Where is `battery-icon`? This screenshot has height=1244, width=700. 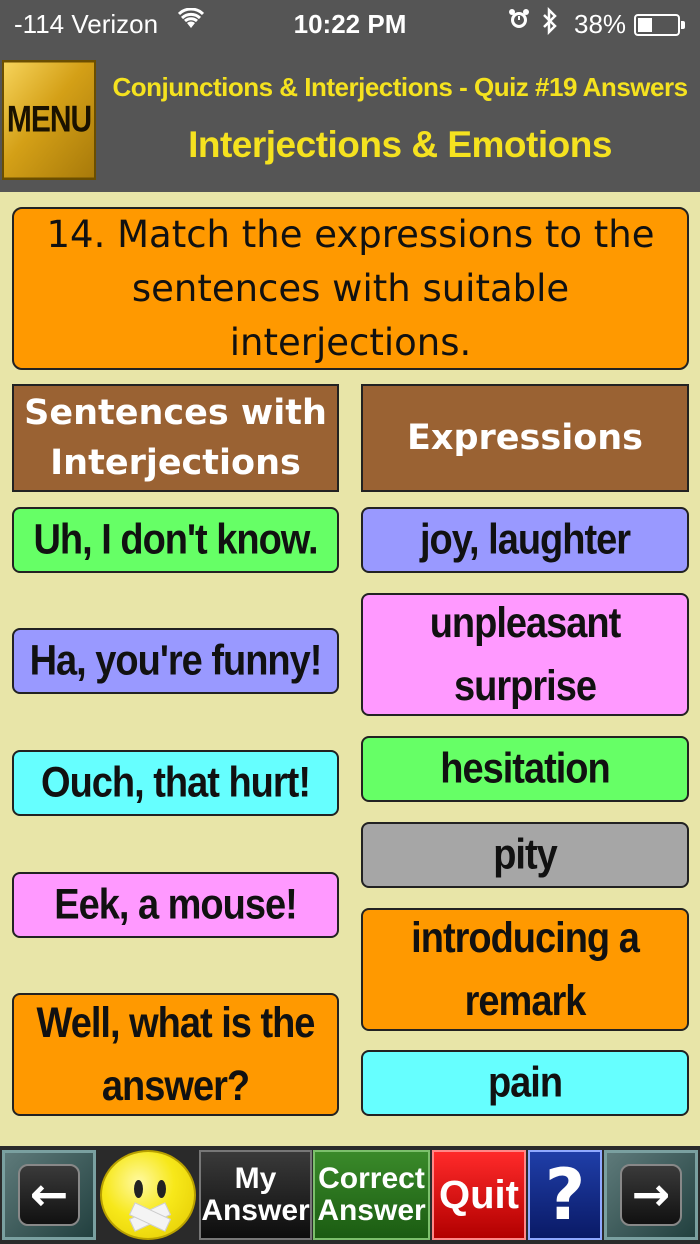
battery-icon is located at coordinates (659, 25).